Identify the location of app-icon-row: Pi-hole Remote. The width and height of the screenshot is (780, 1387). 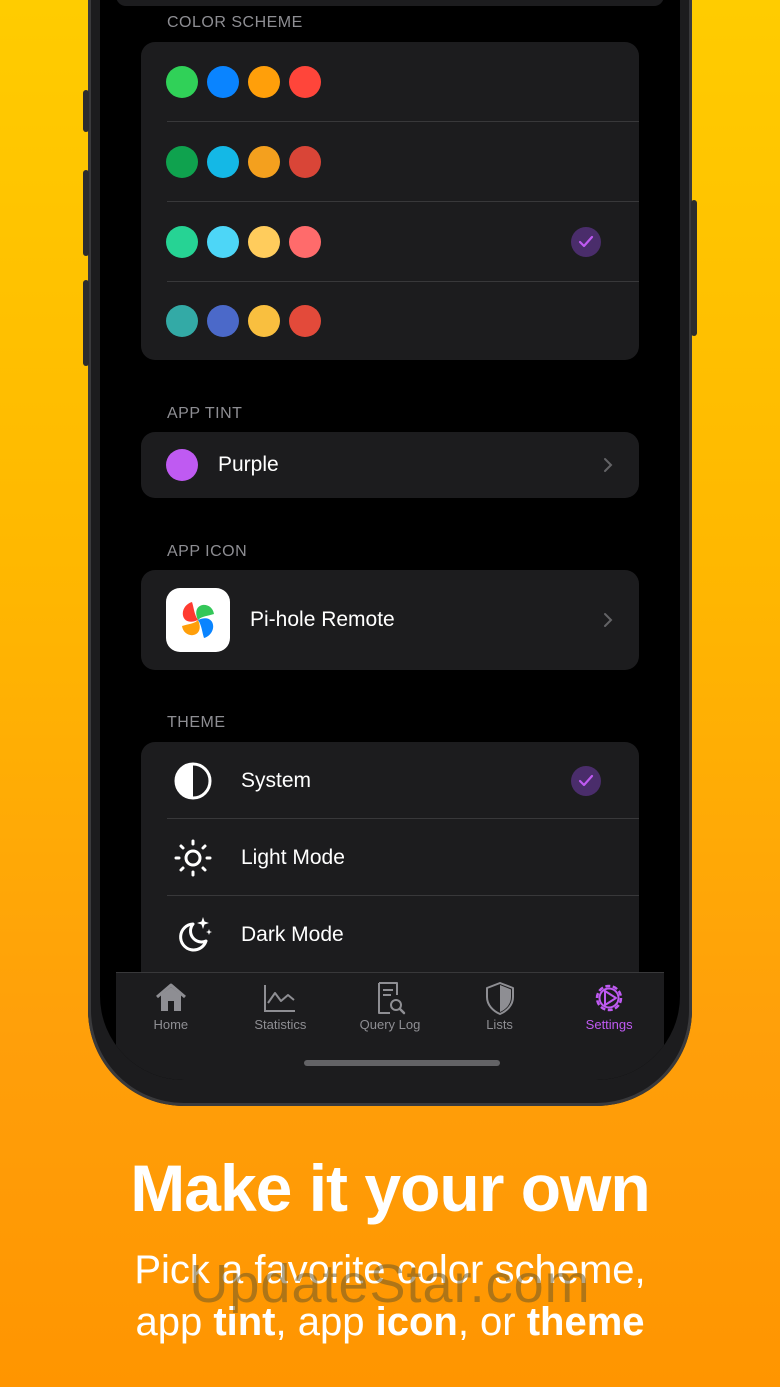
(390, 620).